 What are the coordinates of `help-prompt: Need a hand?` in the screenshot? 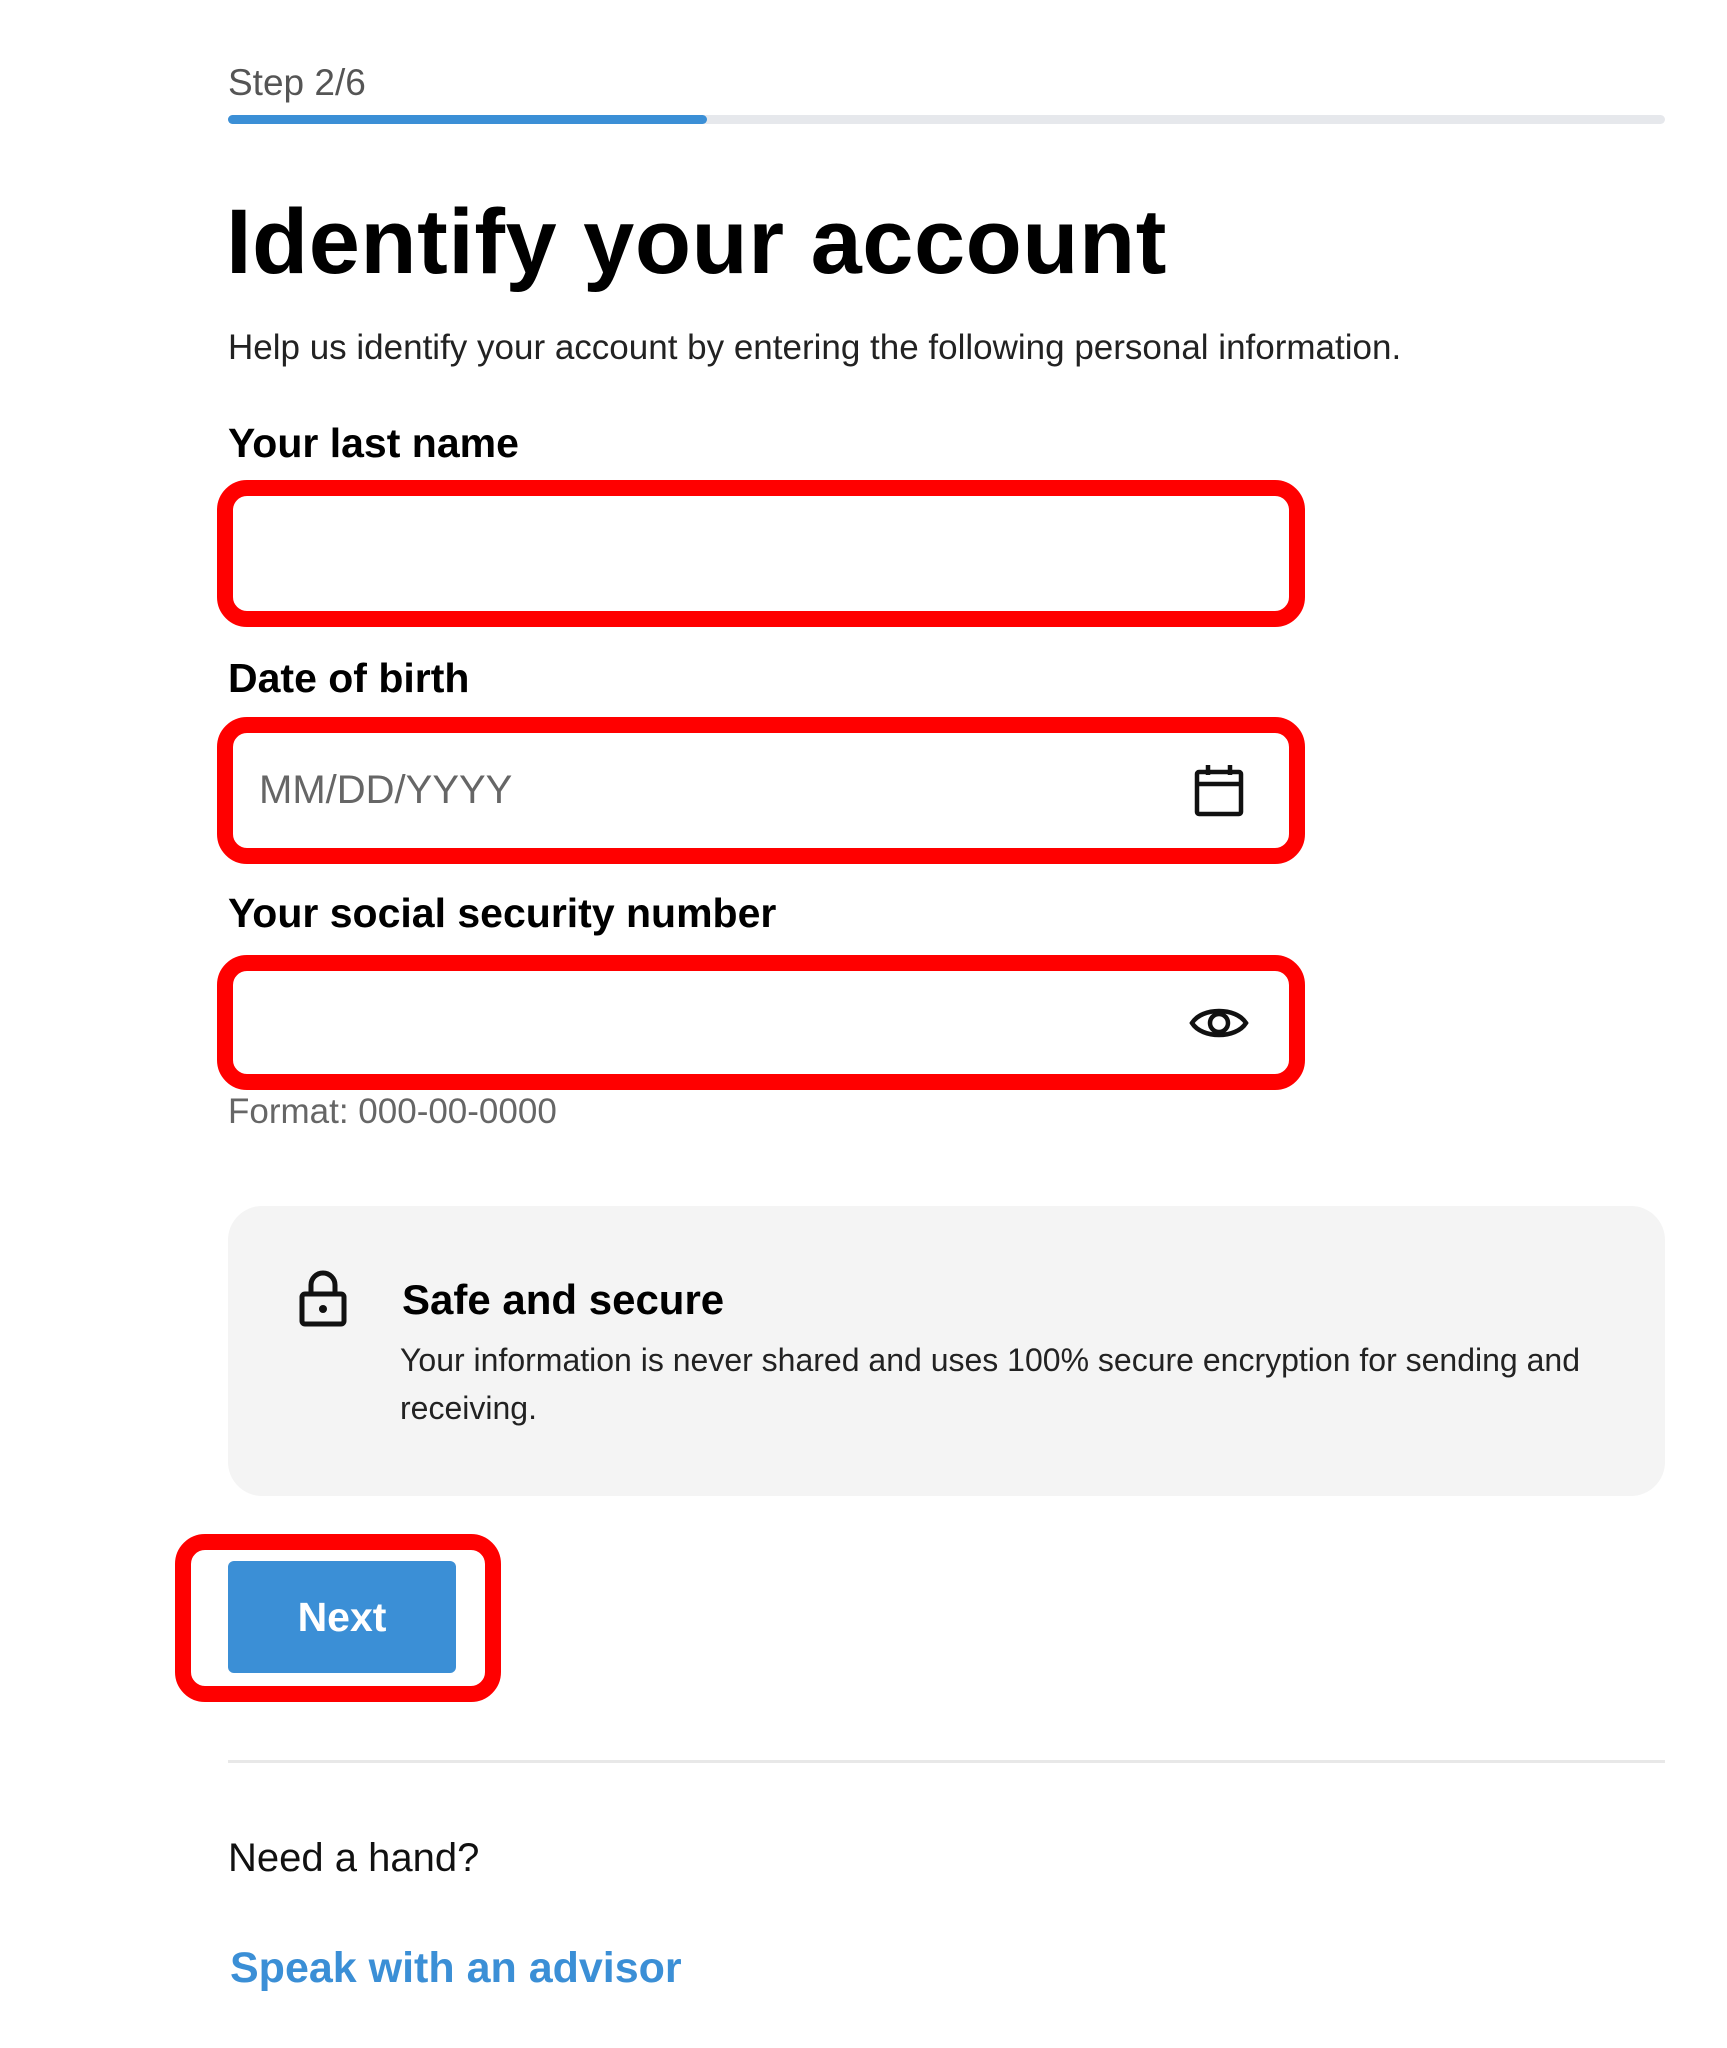 It's located at (354, 1858).